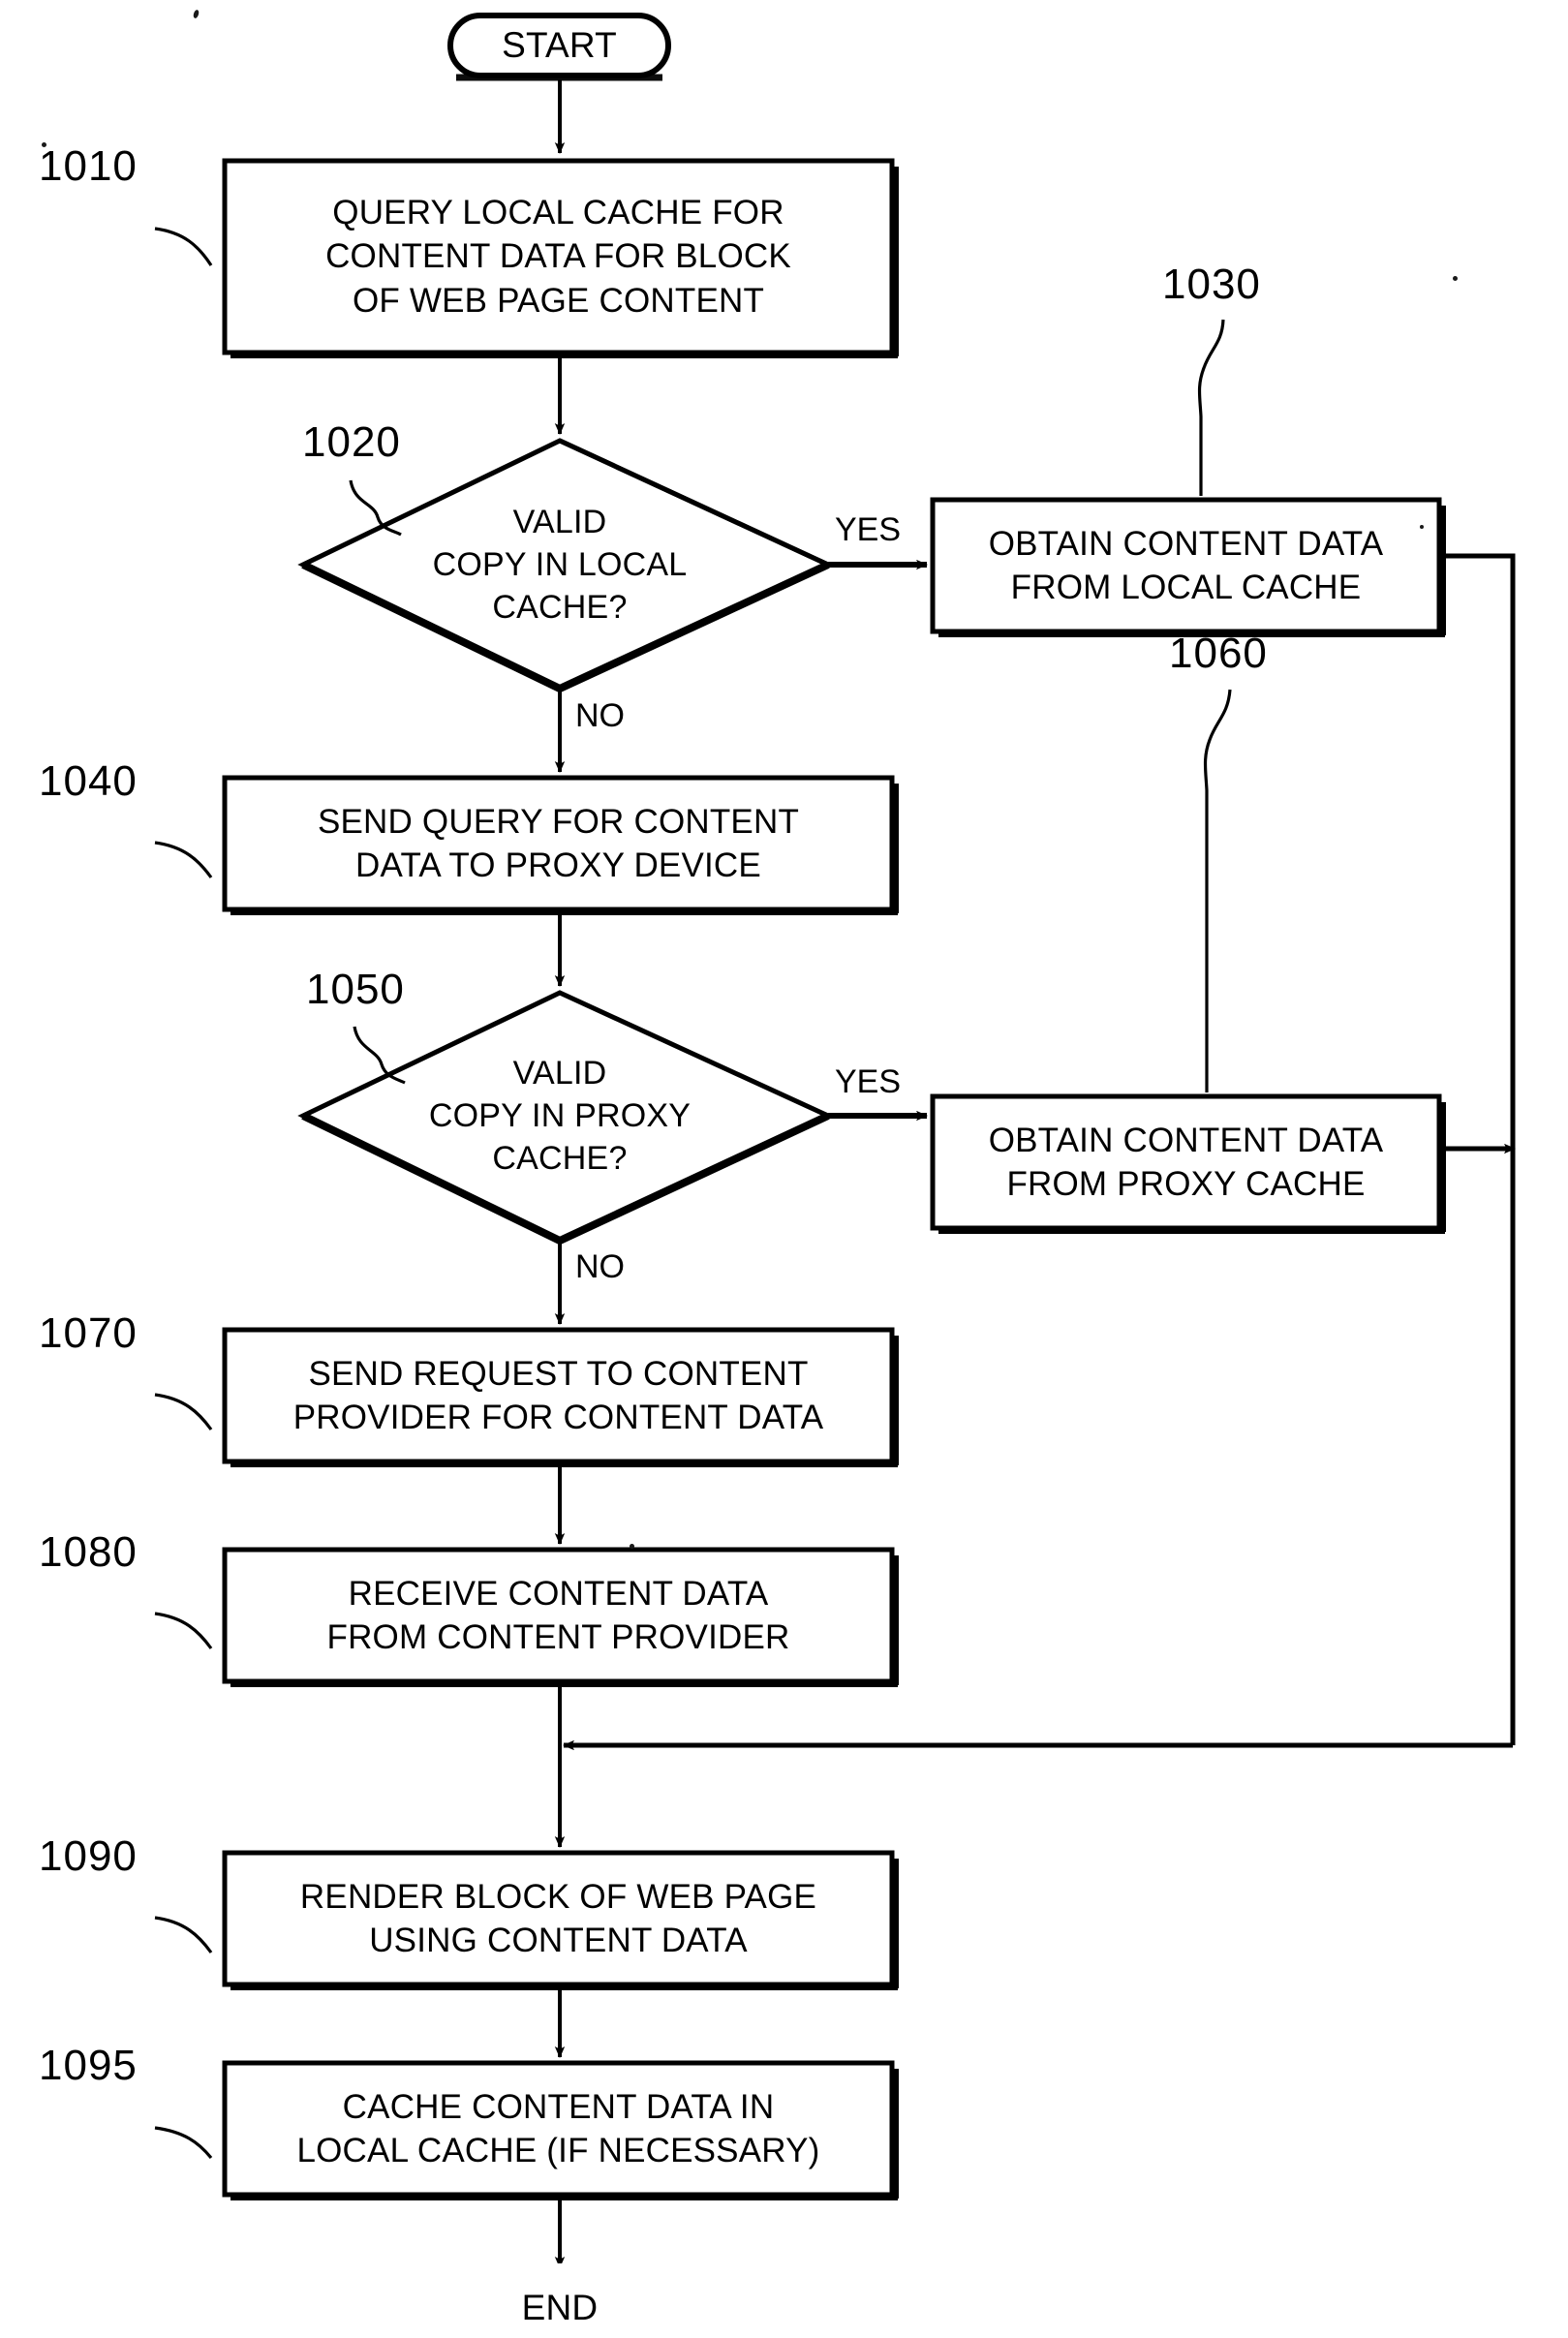  I want to click on node-1080-shape, so click(560, 1617).